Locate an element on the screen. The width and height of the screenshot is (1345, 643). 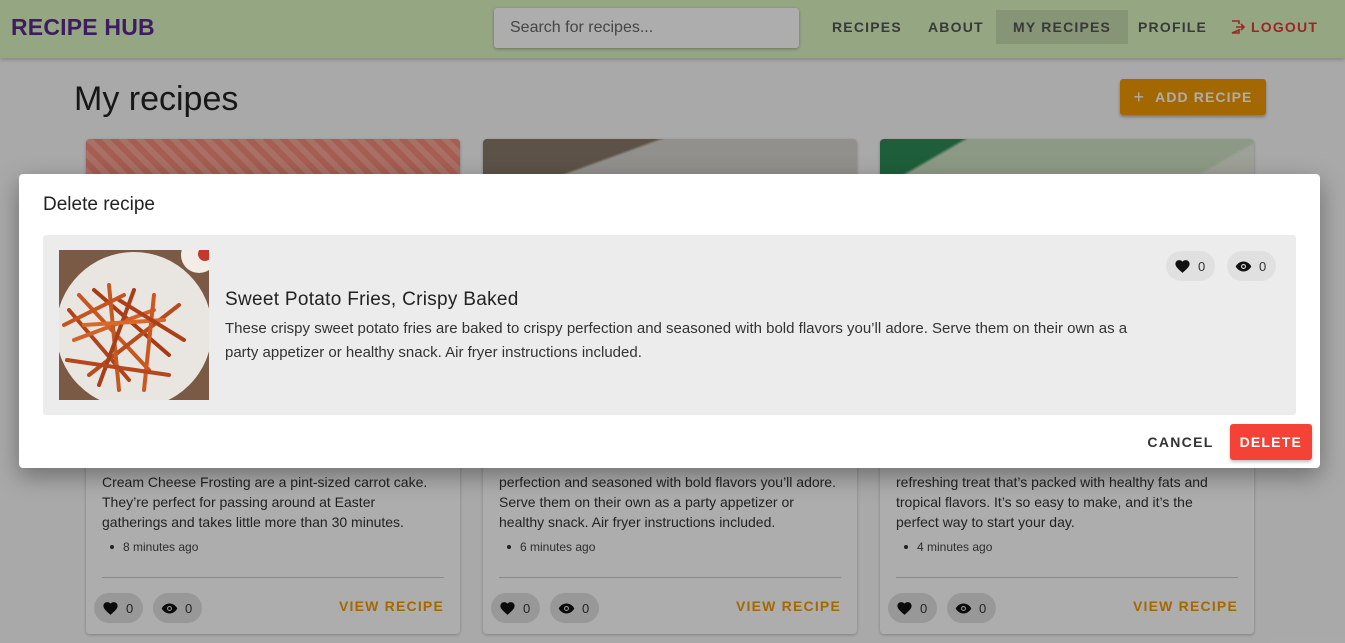
dialog-title: Delete recipe is located at coordinates (99, 204).